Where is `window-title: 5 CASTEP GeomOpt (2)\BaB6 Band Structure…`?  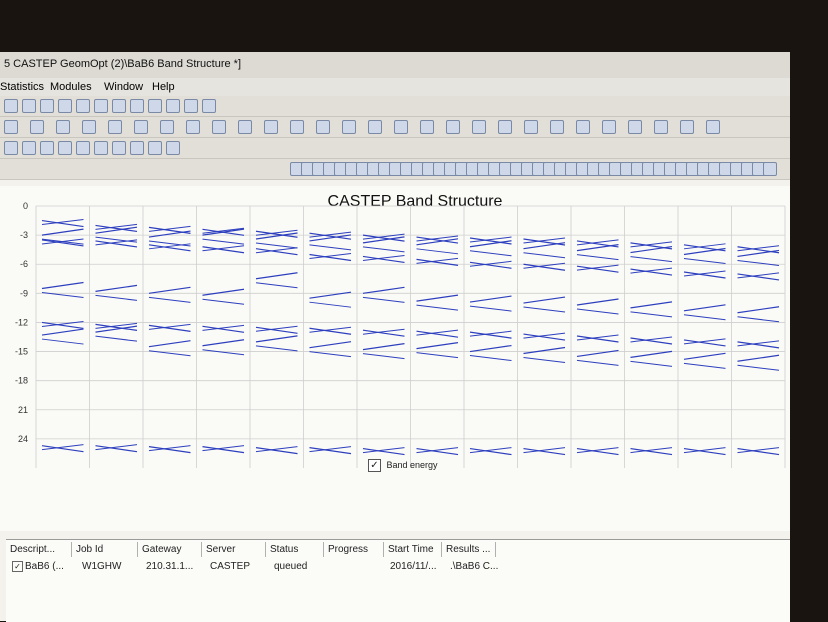
window-title: 5 CASTEP GeomOpt (2)\BaB6 Band Structure… is located at coordinates (123, 64).